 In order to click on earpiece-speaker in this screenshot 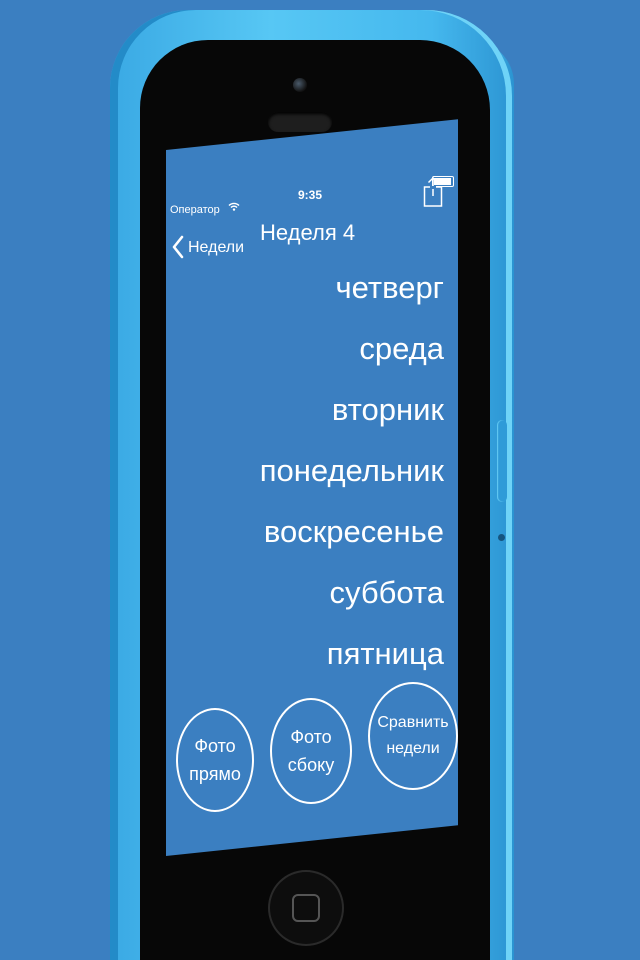, I will do `click(300, 122)`.